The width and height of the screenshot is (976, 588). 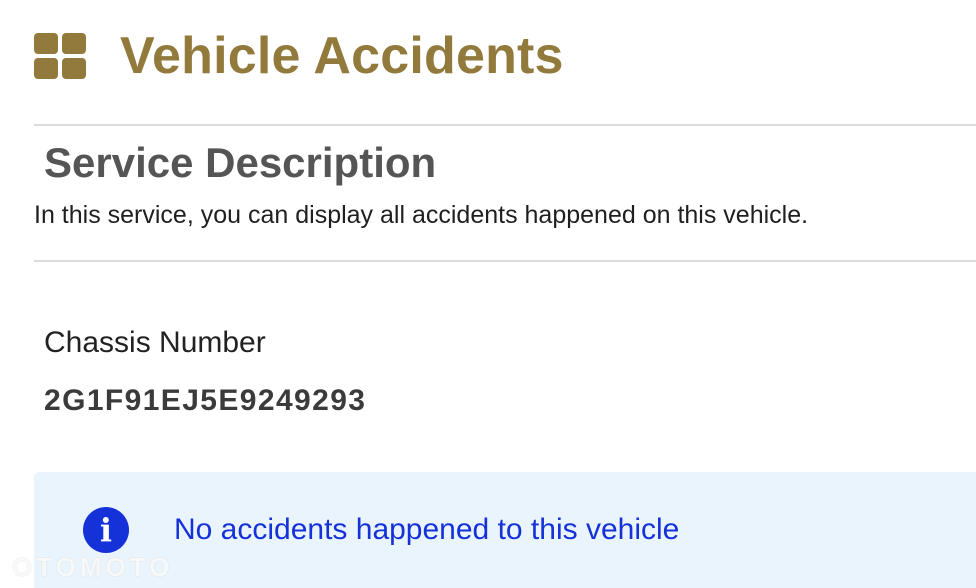 What do you see at coordinates (240, 162) in the screenshot?
I see `service-description-heading: Service Description` at bounding box center [240, 162].